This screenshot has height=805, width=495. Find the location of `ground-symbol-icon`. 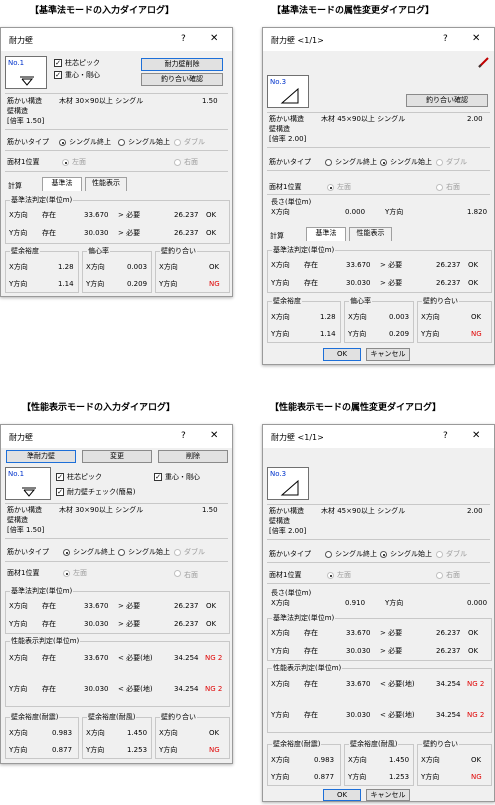

ground-symbol-icon is located at coordinates (29, 492).